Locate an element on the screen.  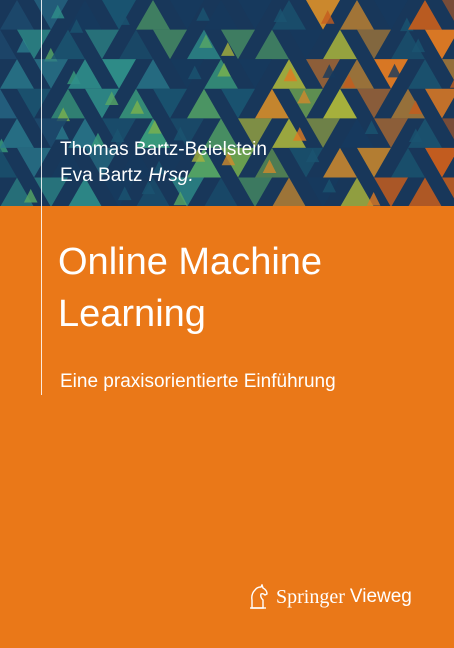
author-name-line: Eva Bartz Hrsg. is located at coordinates (163, 176).